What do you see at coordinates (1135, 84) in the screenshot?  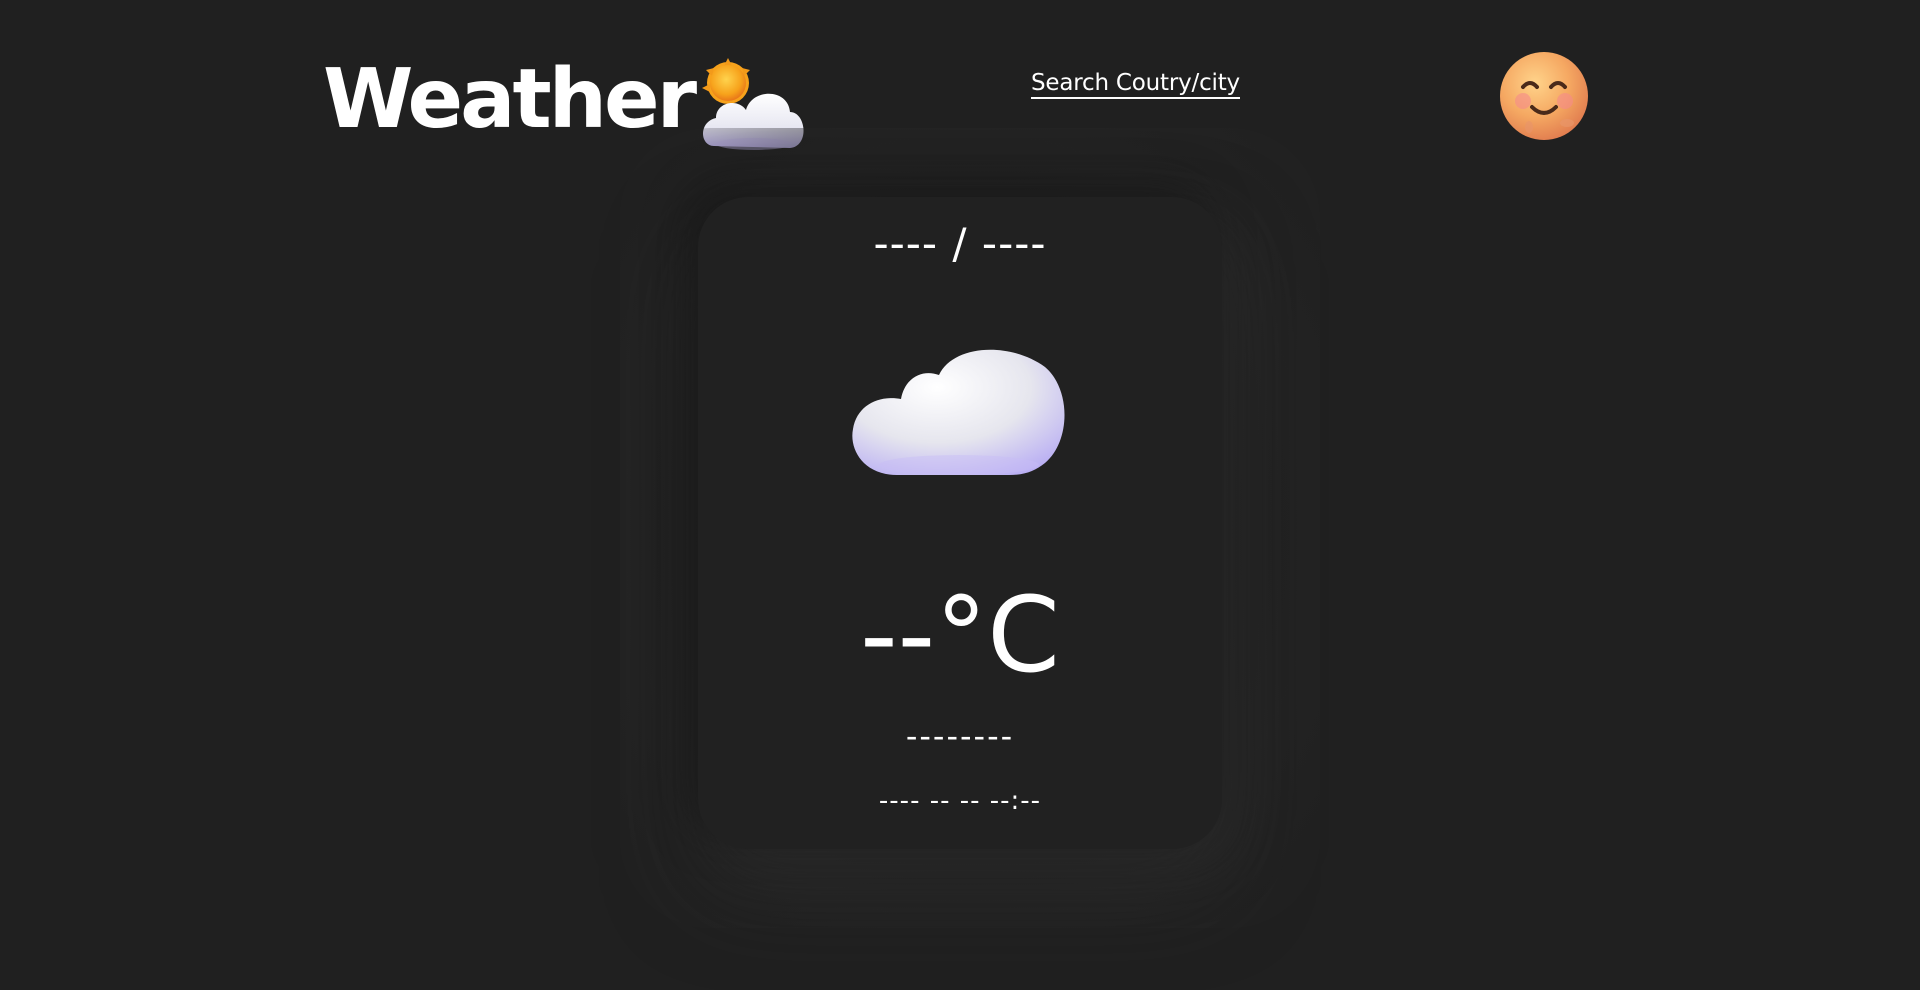 I see `search-country-city-link: Search Coutry/city` at bounding box center [1135, 84].